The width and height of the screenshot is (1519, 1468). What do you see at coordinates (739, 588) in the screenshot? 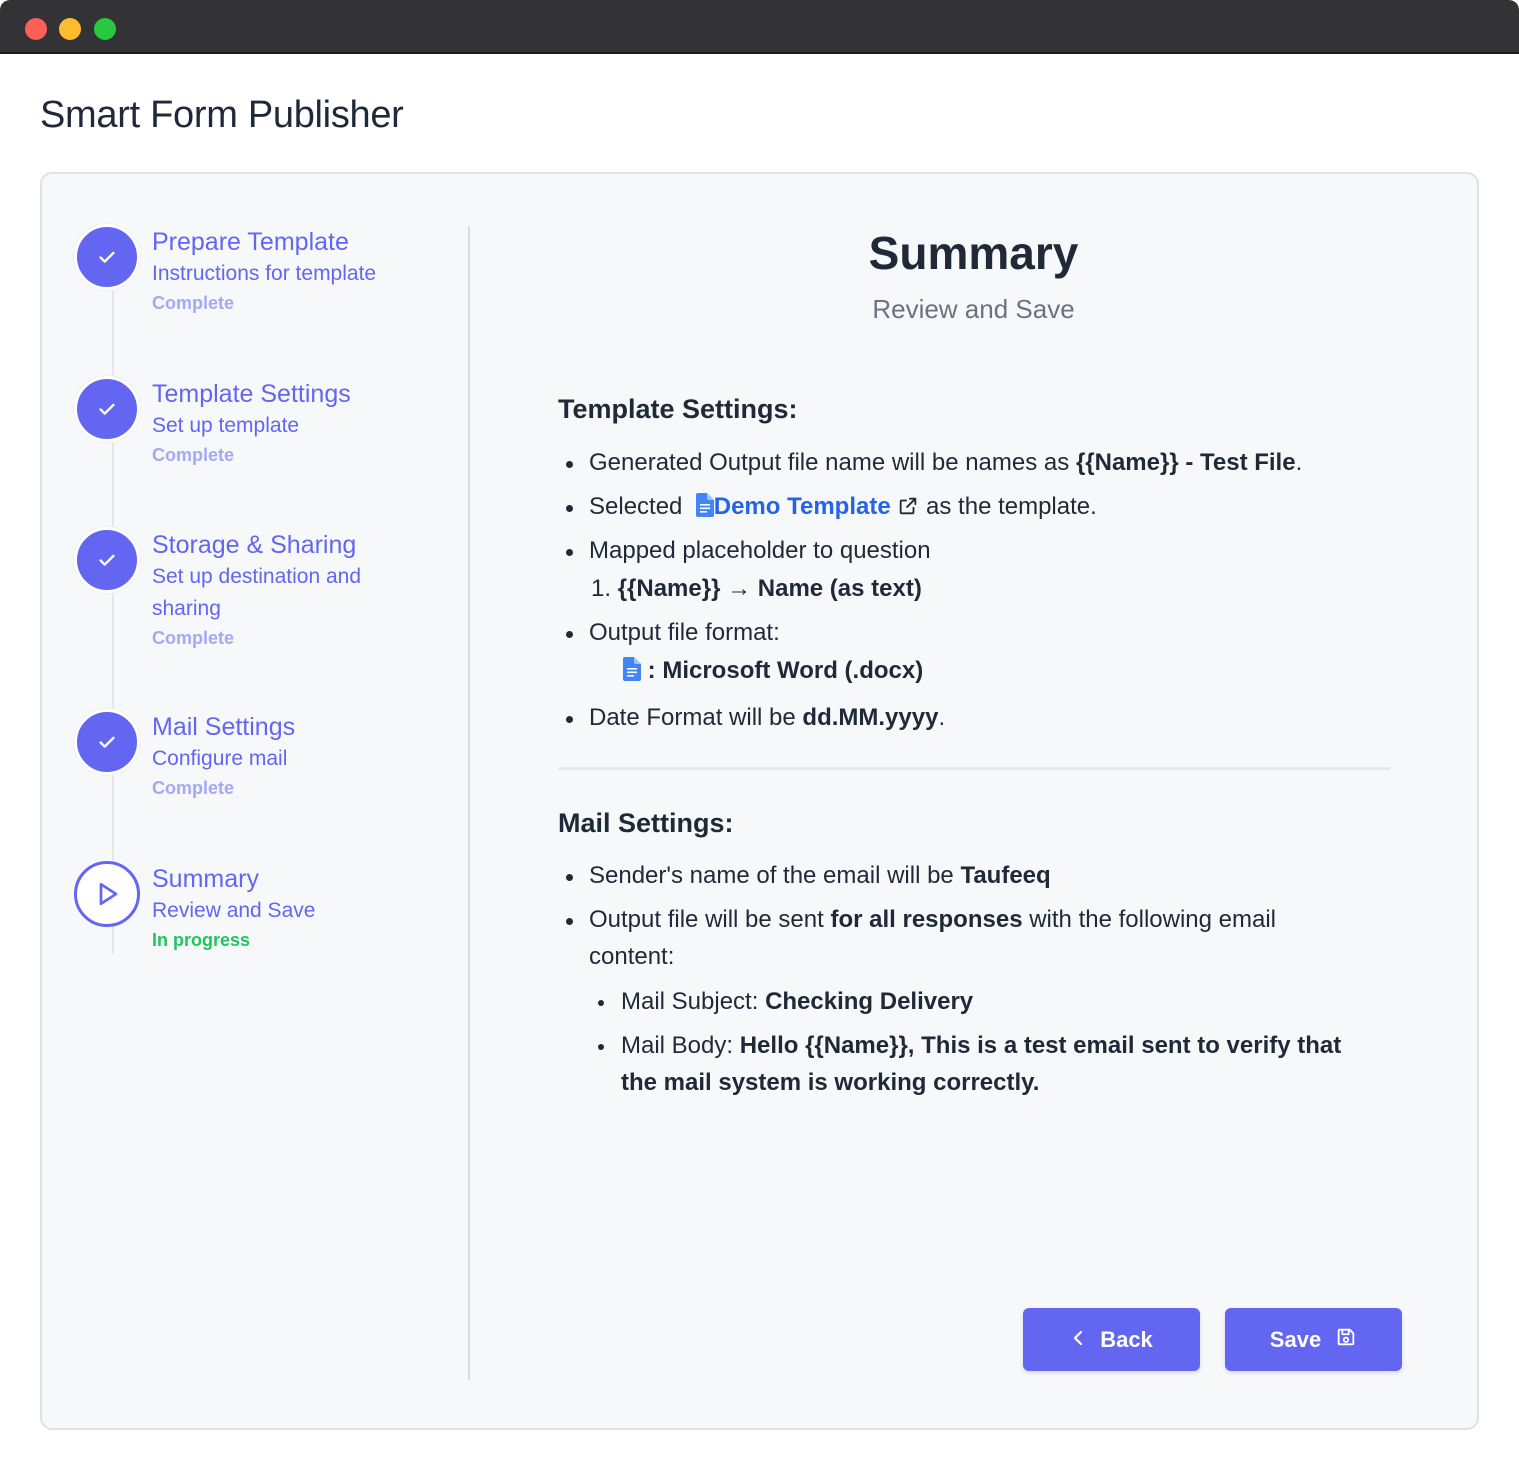
I see `arrow-right-icon: →` at bounding box center [739, 588].